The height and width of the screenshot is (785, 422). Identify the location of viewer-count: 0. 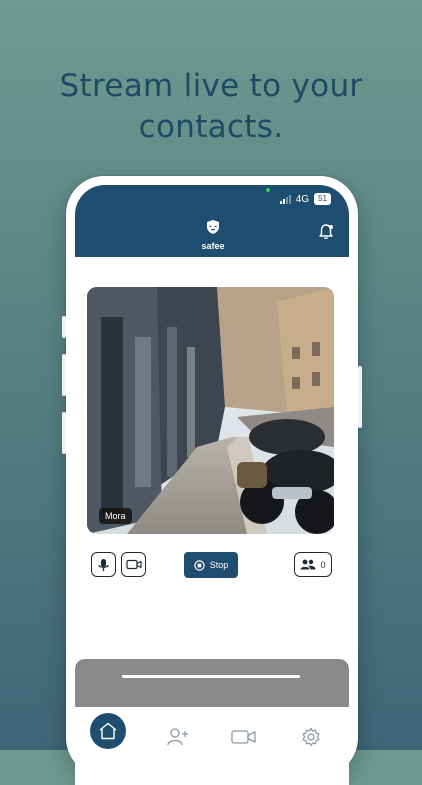
(323, 564).